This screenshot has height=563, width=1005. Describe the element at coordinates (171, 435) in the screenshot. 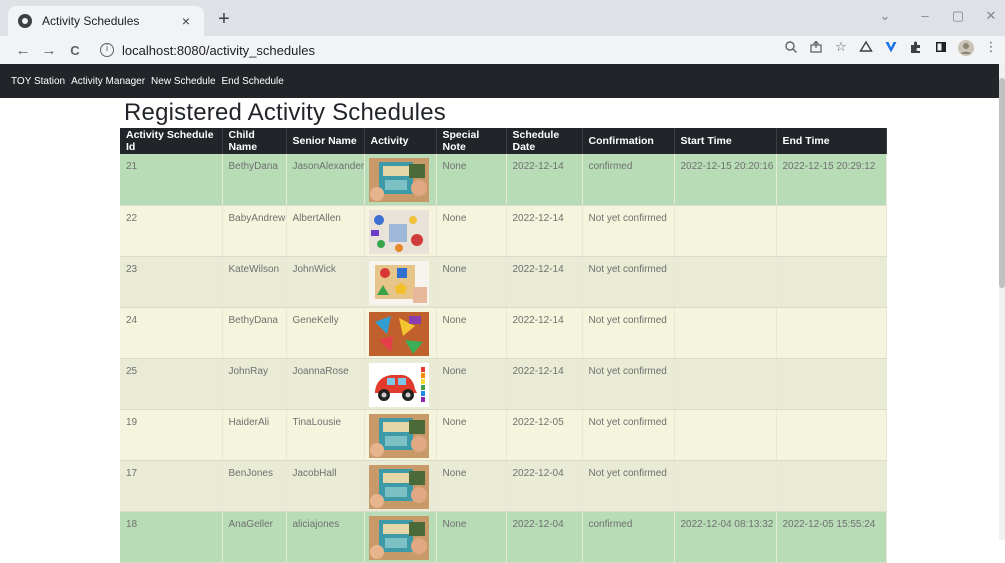

I see `cell-schedule-id: 19` at that location.